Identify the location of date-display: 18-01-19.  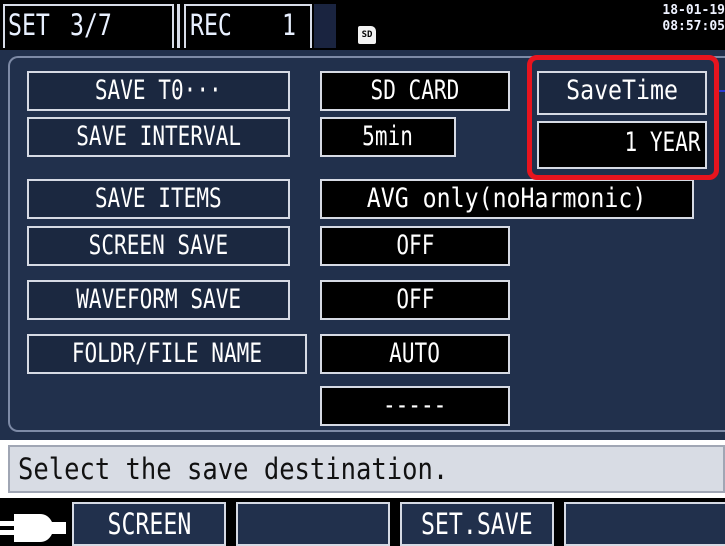
(693, 10).